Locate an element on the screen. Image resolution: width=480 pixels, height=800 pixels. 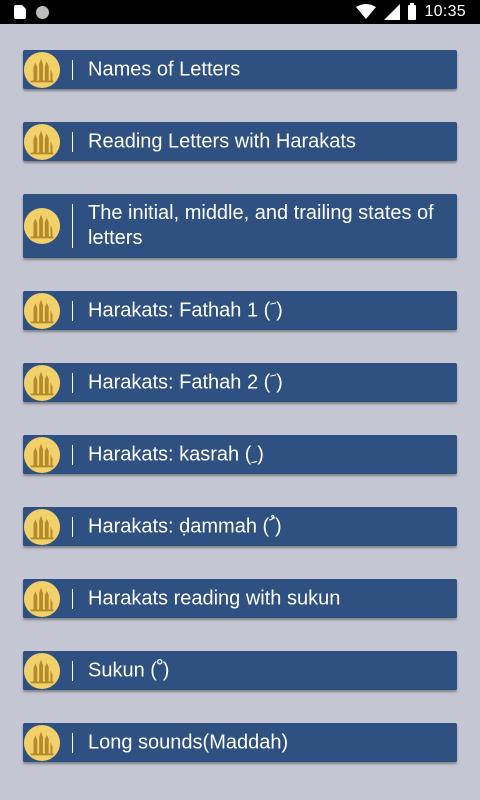
menu-item-dammah: Harakats: ḍammah ( ُ) is located at coordinates (240, 526).